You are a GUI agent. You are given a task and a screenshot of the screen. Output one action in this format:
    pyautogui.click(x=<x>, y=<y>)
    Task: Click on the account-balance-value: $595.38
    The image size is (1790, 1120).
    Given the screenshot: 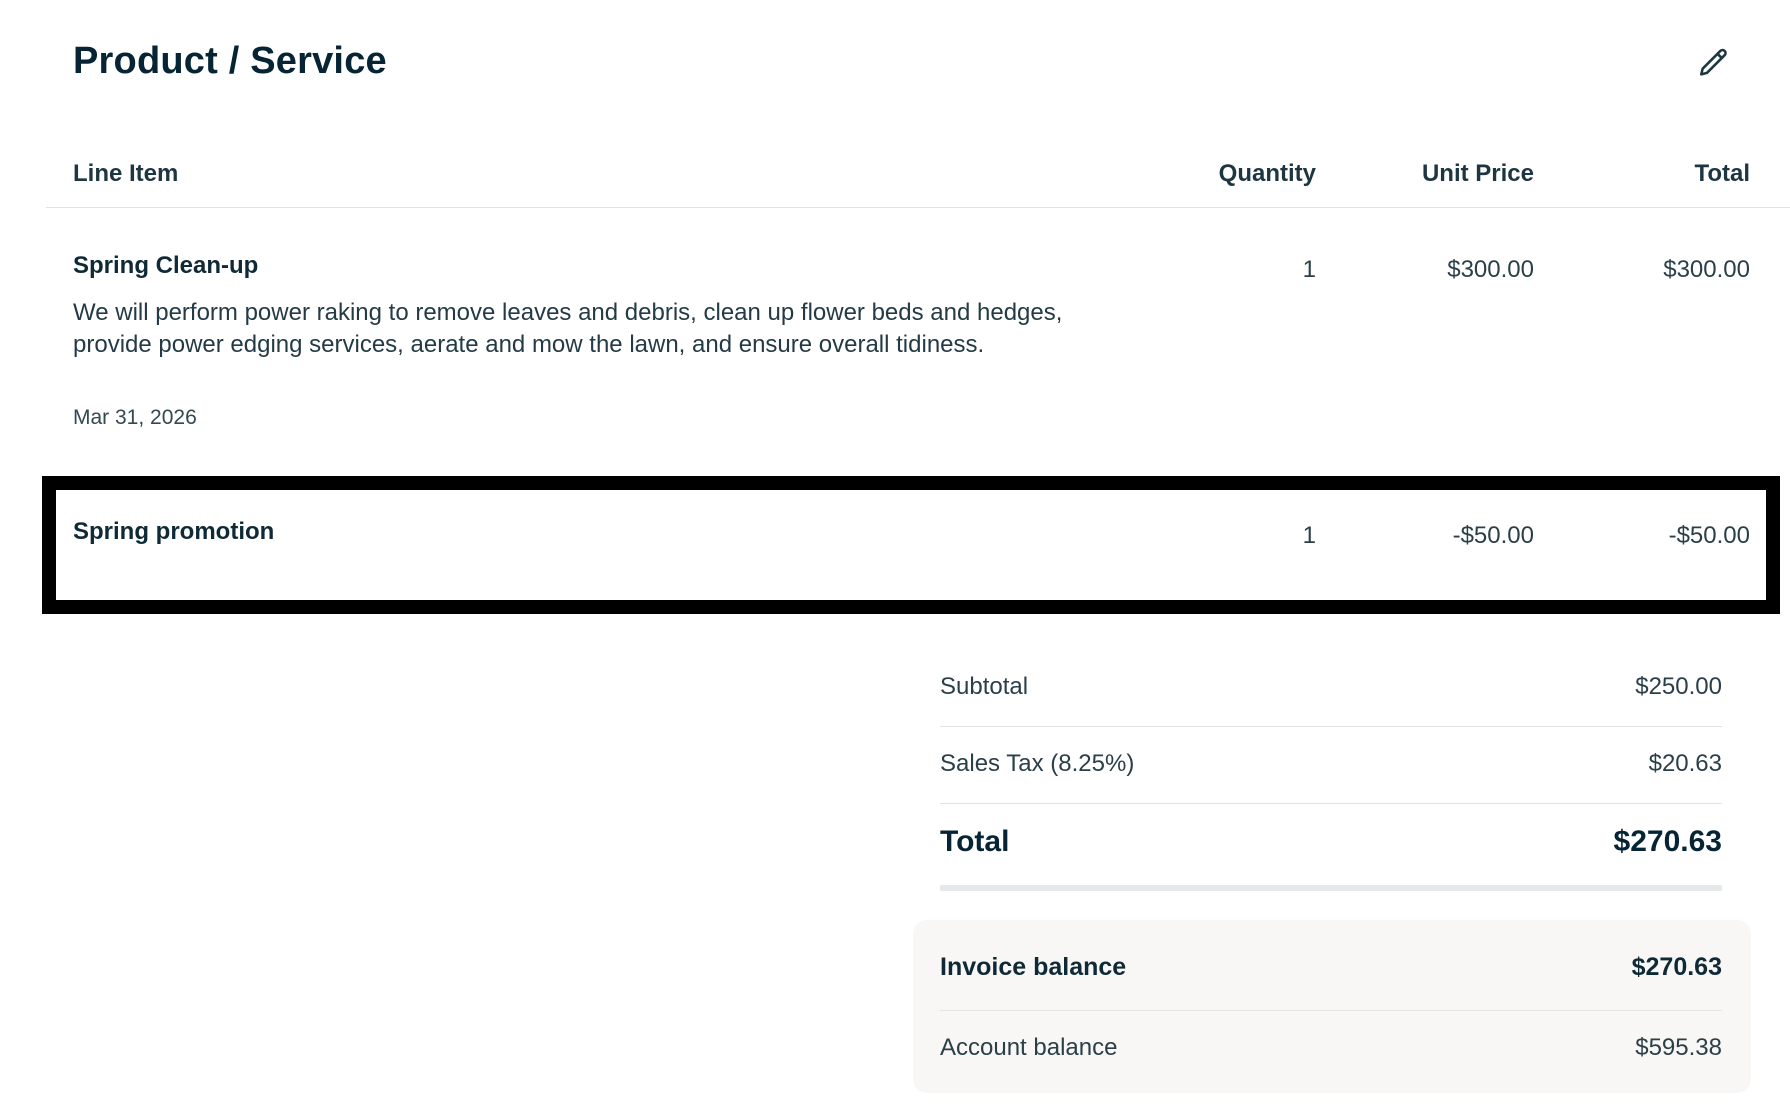 What is the action you would take?
    pyautogui.click(x=1678, y=1047)
    